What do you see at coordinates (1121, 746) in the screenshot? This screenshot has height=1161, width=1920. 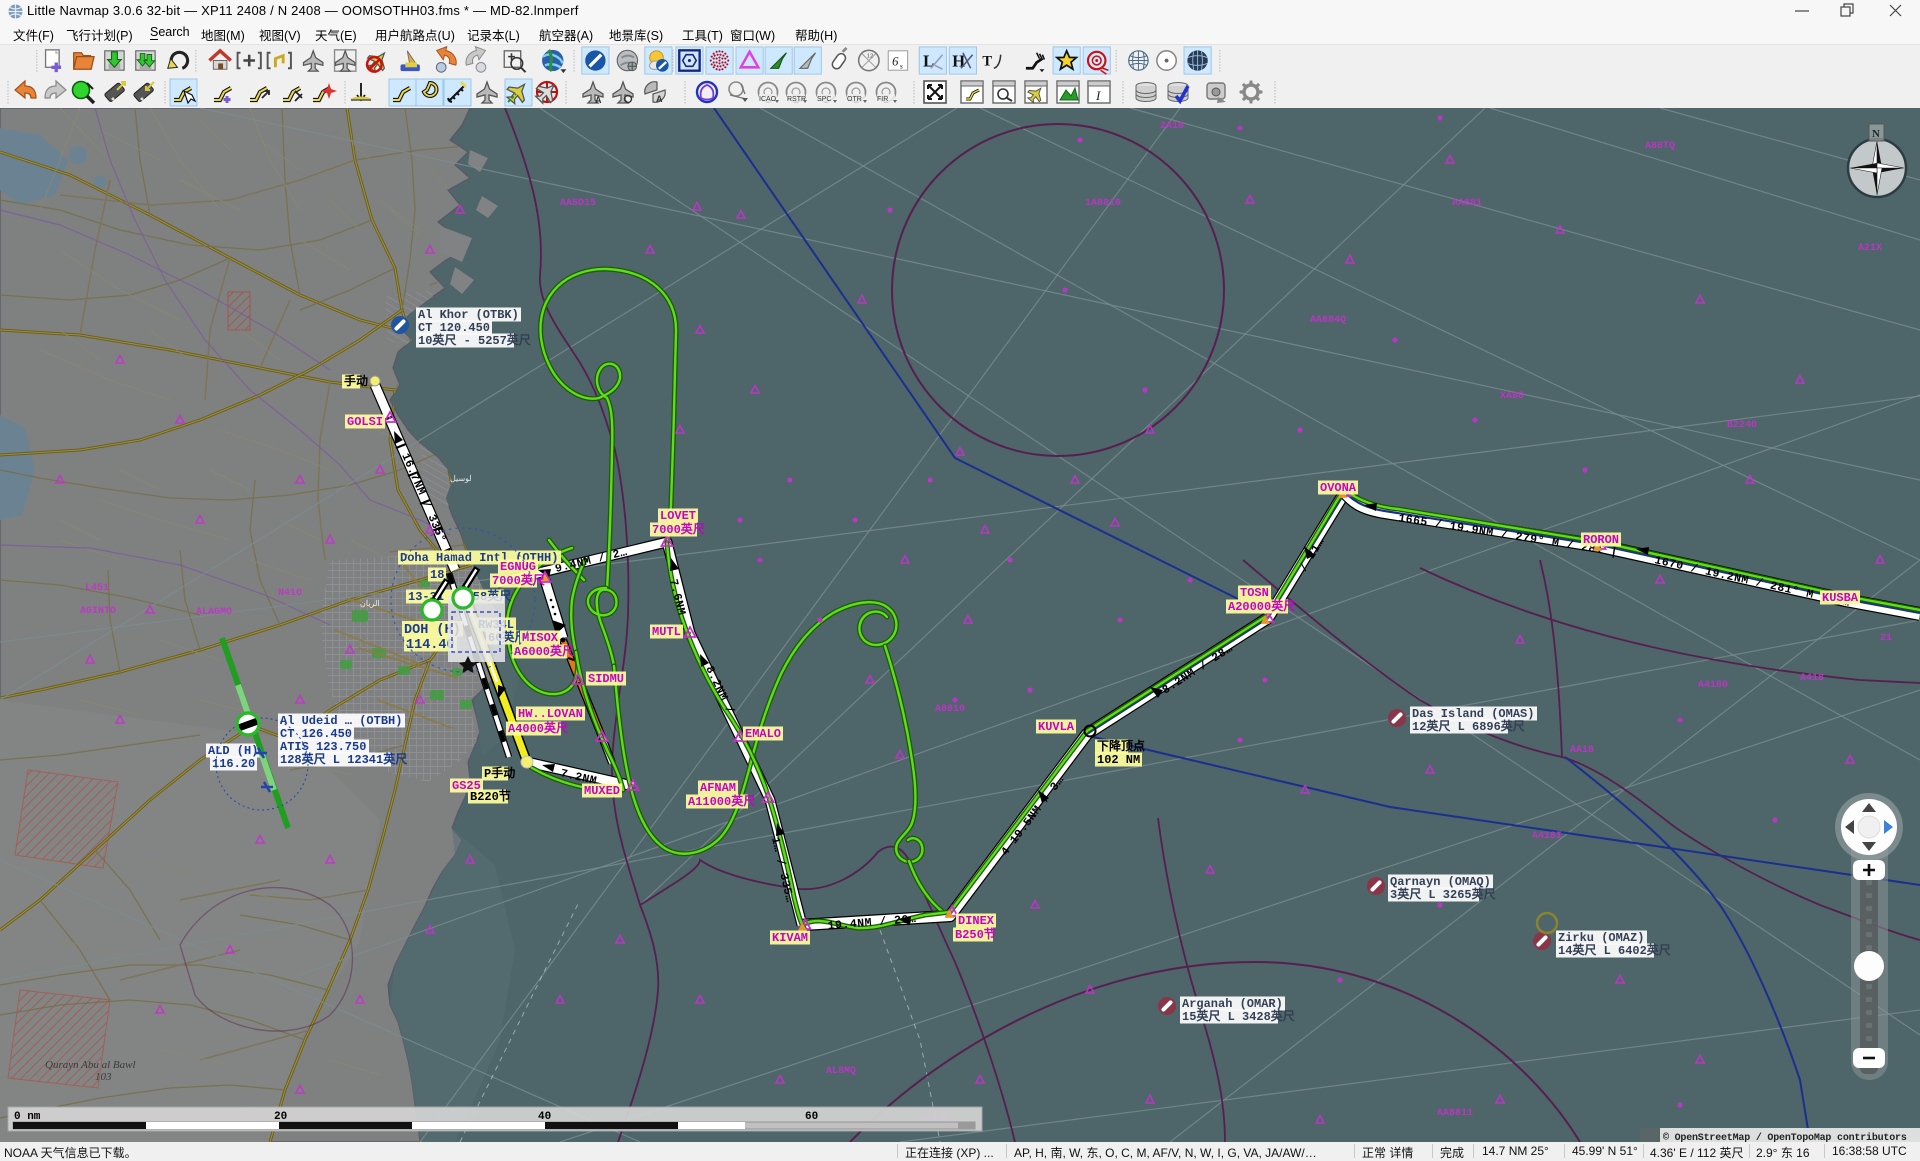 I see `svg-text: 下降顶点` at bounding box center [1121, 746].